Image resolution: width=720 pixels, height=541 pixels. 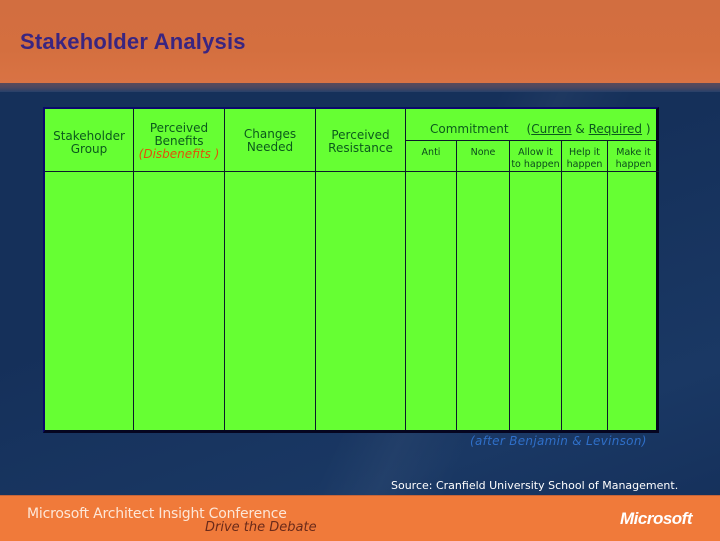 I want to click on conference-tagline: Drive the Debate, so click(x=261, y=527).